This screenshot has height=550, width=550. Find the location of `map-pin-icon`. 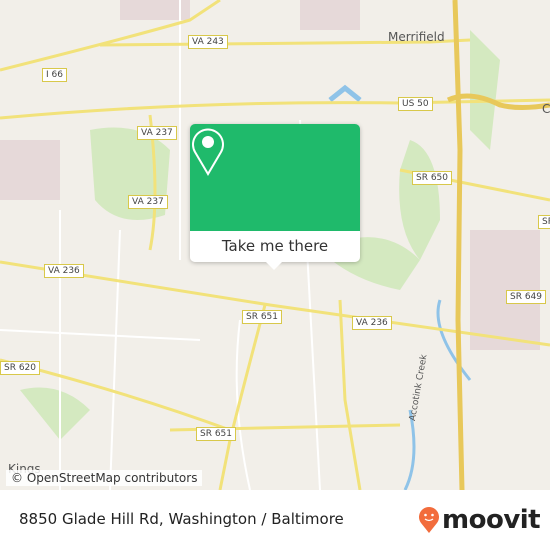

map-pin-icon is located at coordinates (208, 152).